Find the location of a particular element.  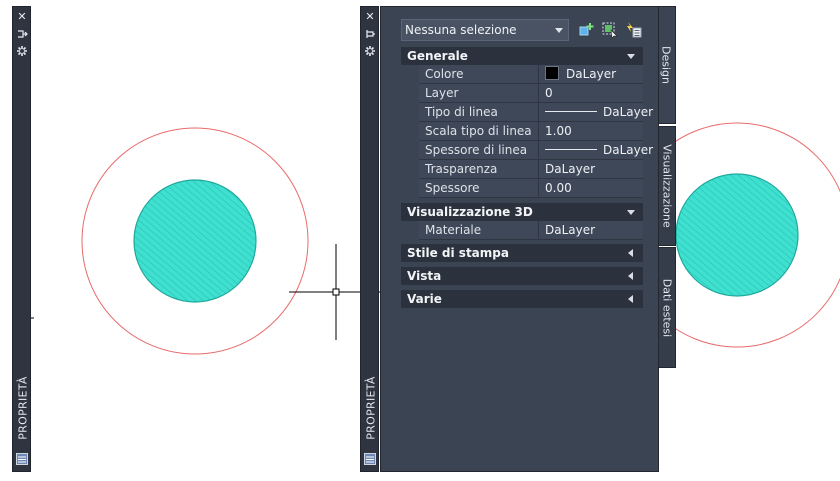

prop-name: Tipo di linea is located at coordinates (479, 112).